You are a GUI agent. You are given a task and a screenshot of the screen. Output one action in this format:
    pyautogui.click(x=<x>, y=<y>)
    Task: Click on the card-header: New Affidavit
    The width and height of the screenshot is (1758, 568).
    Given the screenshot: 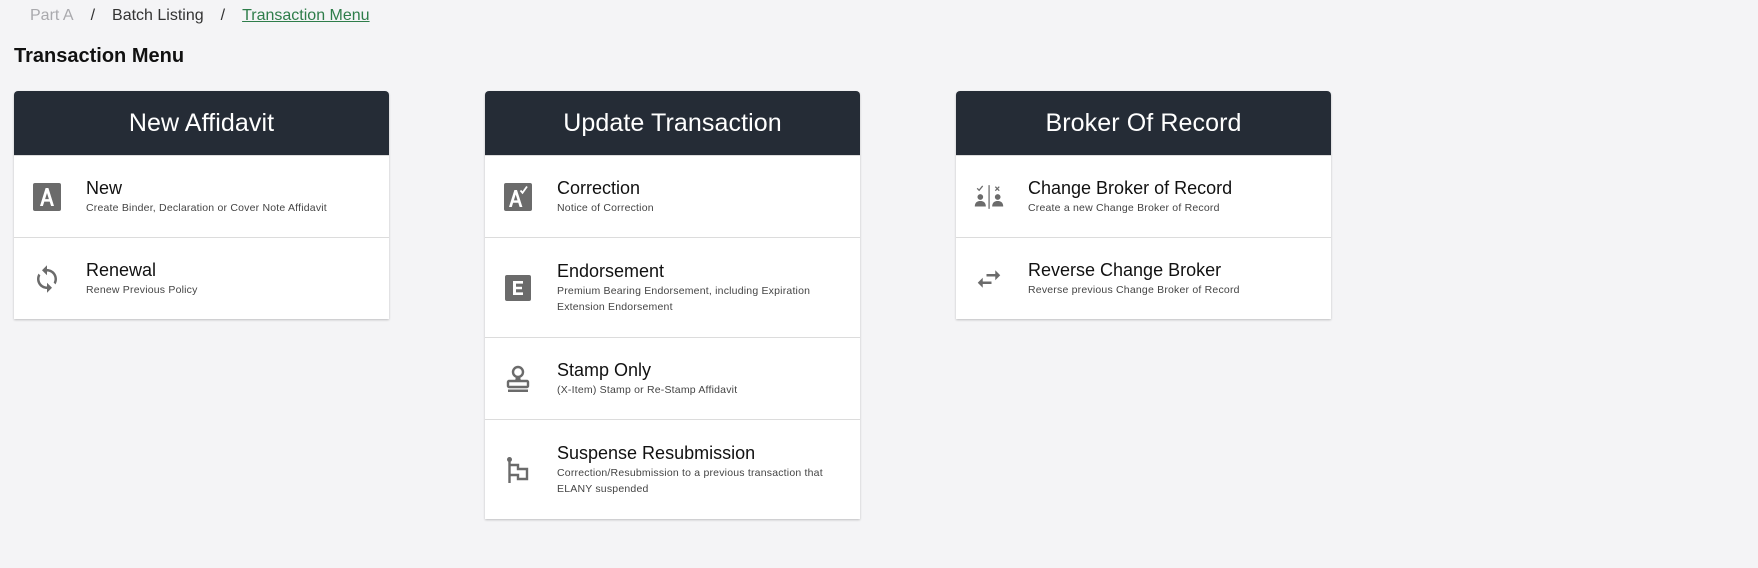 What is the action you would take?
    pyautogui.click(x=201, y=123)
    